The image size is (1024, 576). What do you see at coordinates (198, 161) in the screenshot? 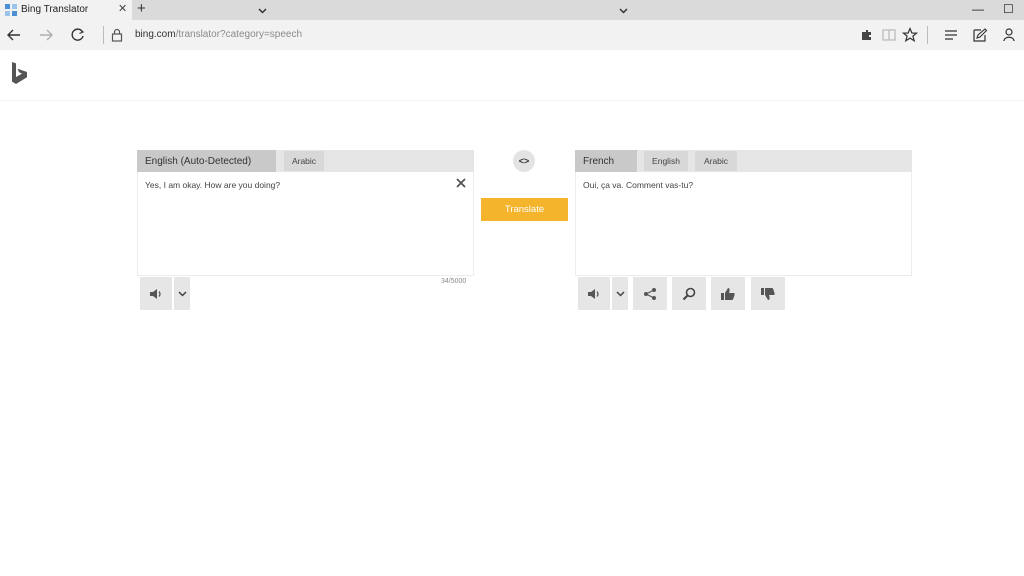
I see `source-language-label: English (Auto-Detected)` at bounding box center [198, 161].